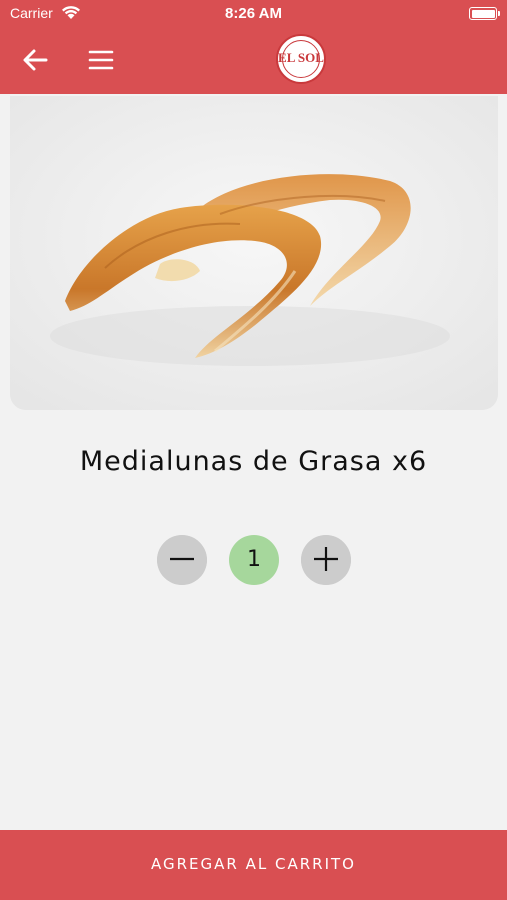 This screenshot has width=507, height=900. I want to click on add-to-cart-button: AGREGAR AL CARRITO, so click(253, 865).